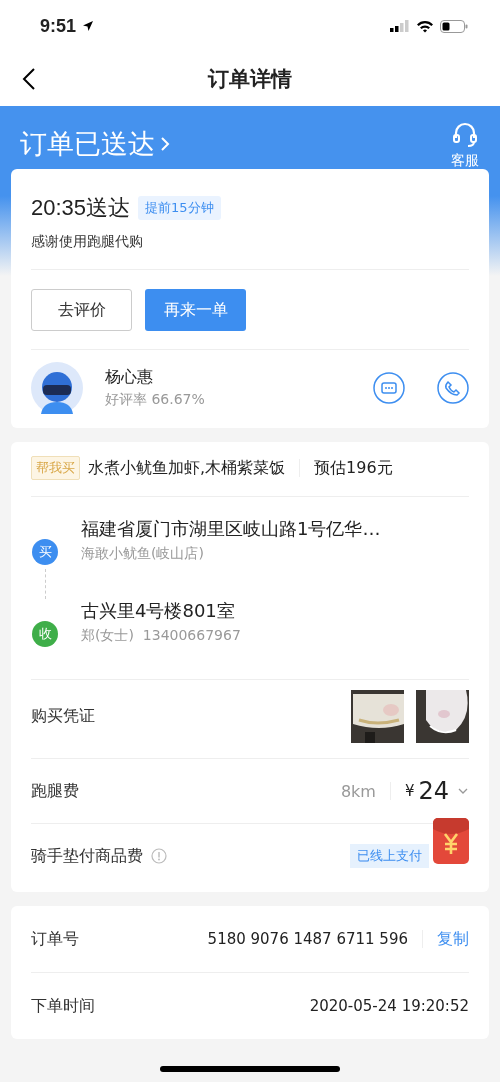 The width and height of the screenshot is (500, 1082). I want to click on reorder-button: 再来一单, so click(195, 310).